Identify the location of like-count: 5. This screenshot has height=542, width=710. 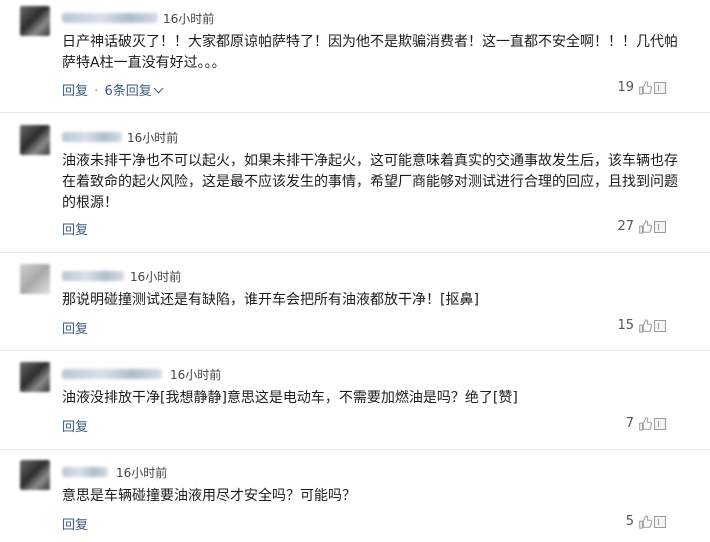
(629, 521).